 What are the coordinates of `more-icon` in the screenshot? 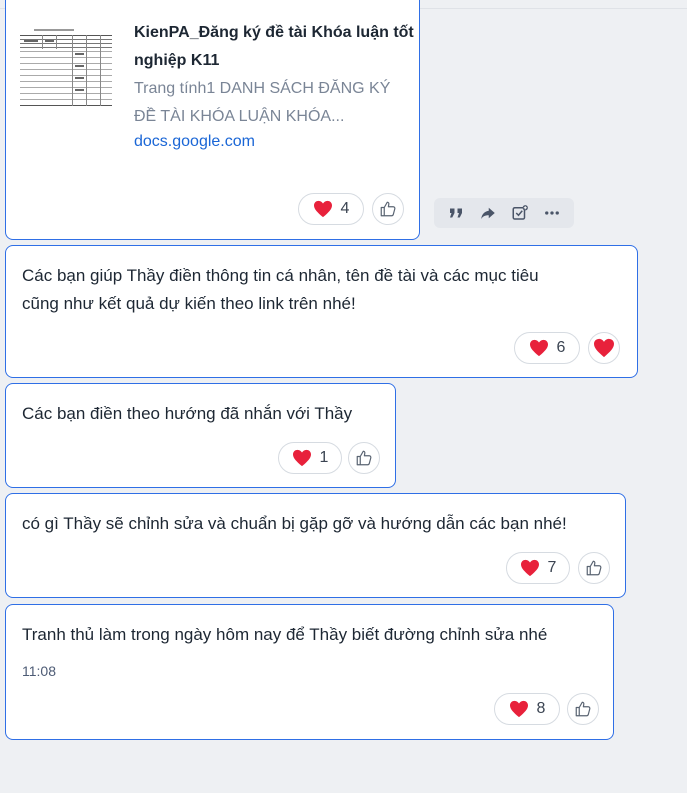 It's located at (552, 213).